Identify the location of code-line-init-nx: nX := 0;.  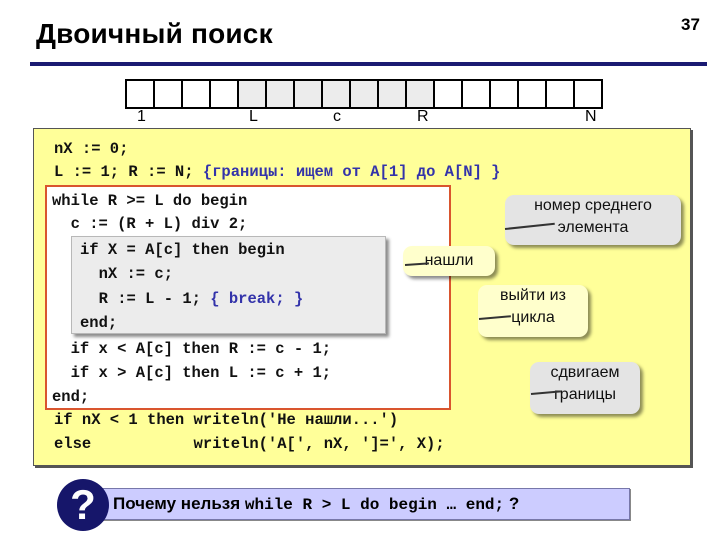
(91, 149).